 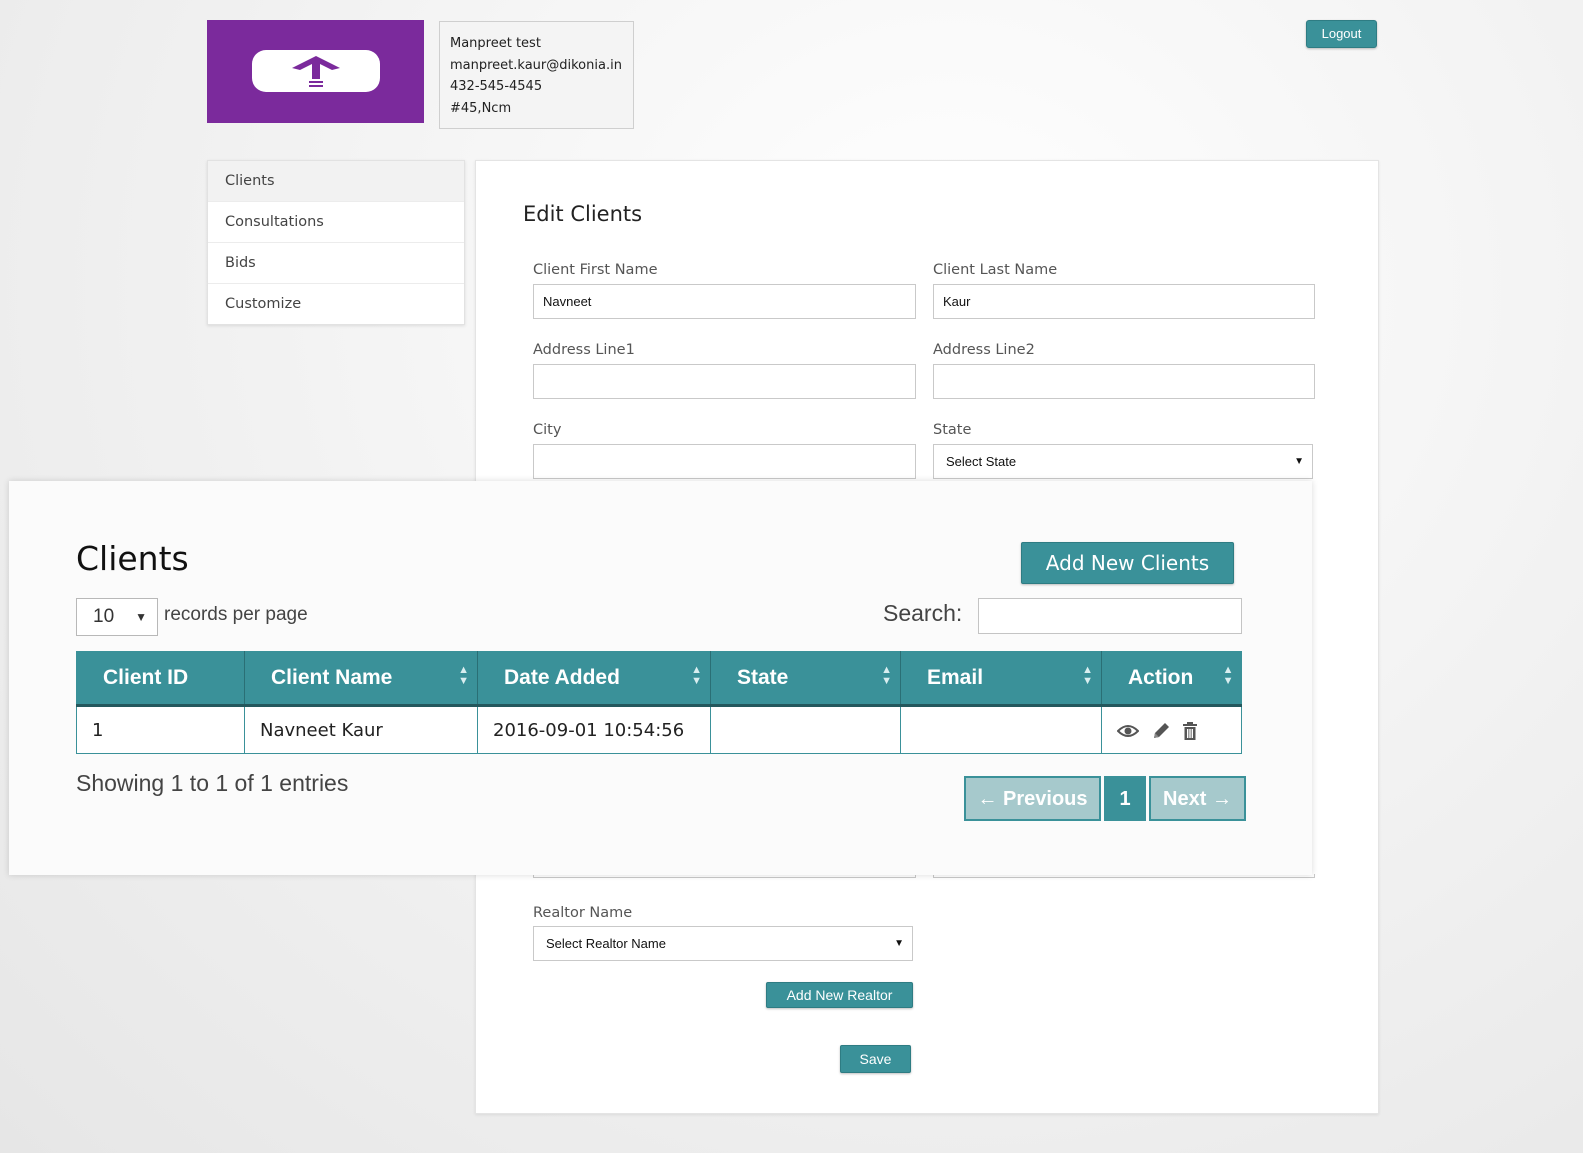 I want to click on add-new-realtor-button: Add New Realtor, so click(x=839, y=995).